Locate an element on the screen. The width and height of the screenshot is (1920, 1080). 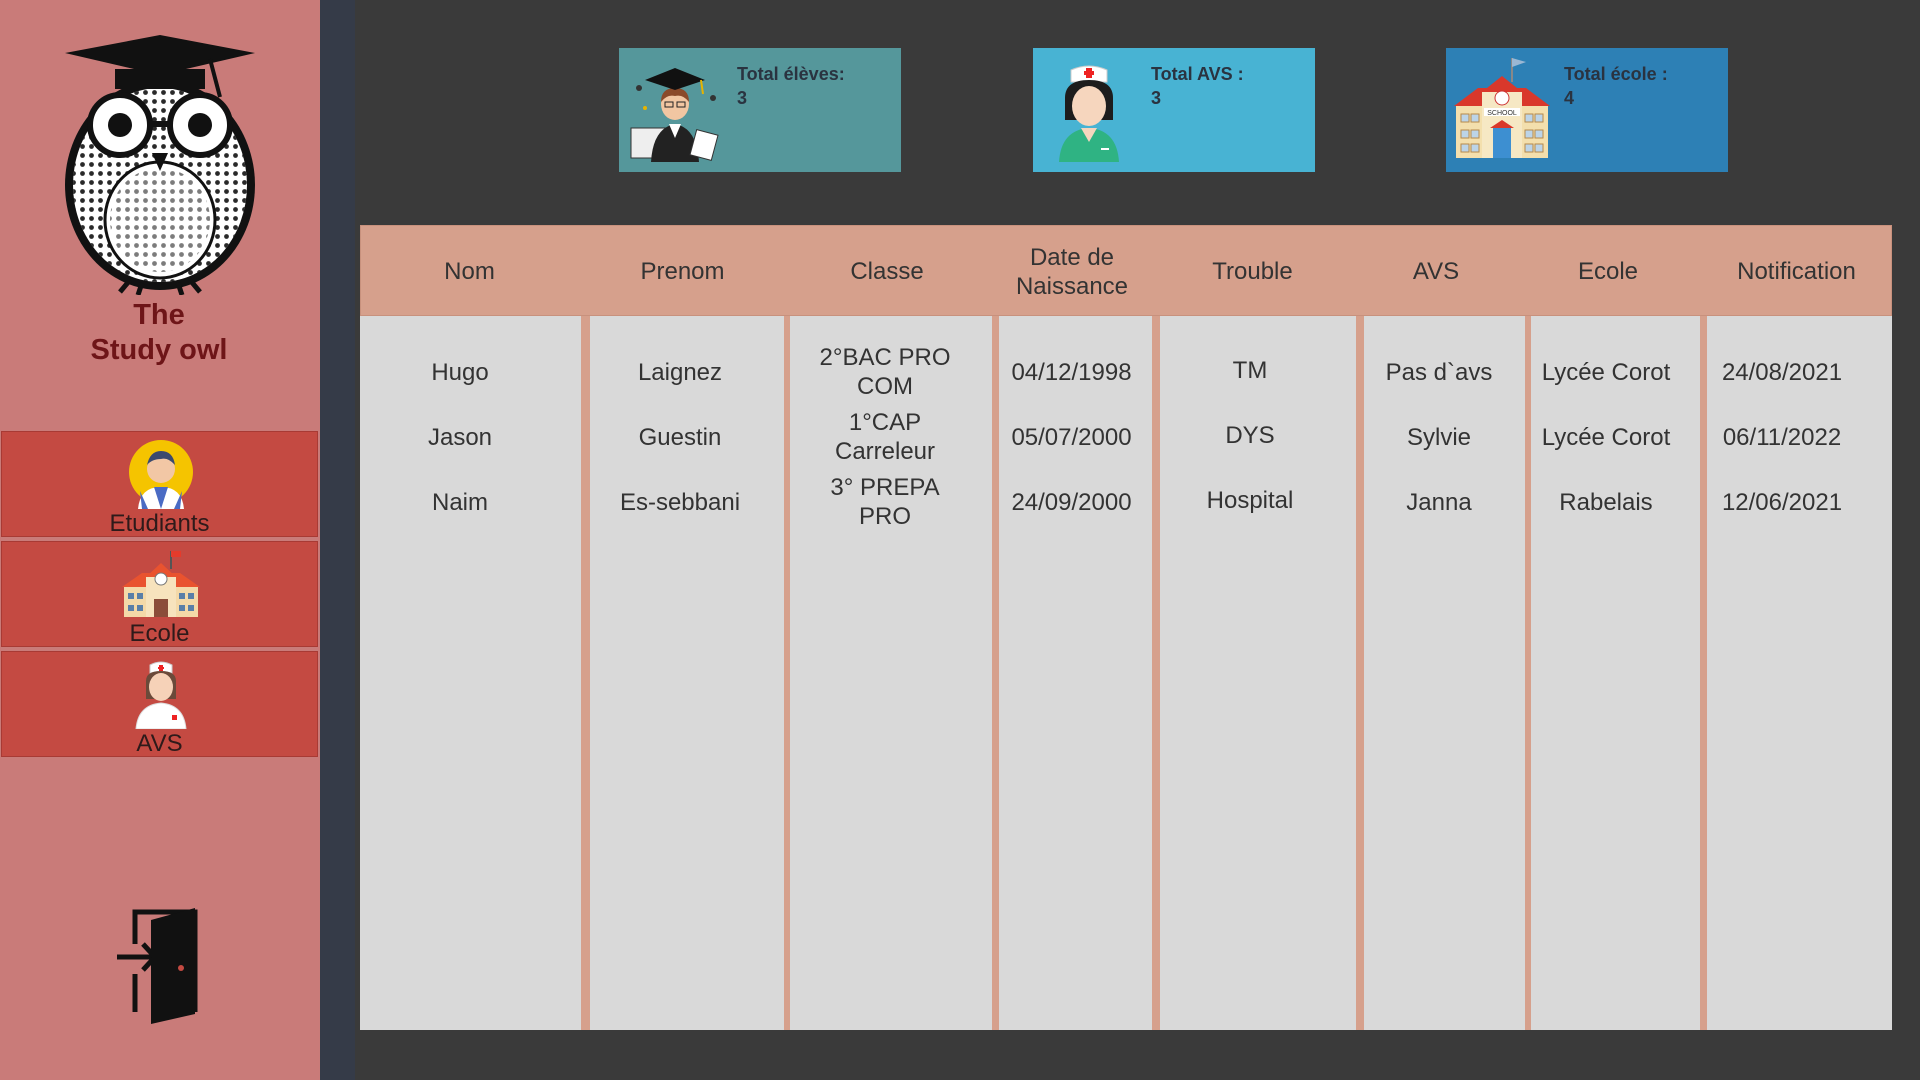
table-cell: 24/08/2021 is located at coordinates (1782, 372).